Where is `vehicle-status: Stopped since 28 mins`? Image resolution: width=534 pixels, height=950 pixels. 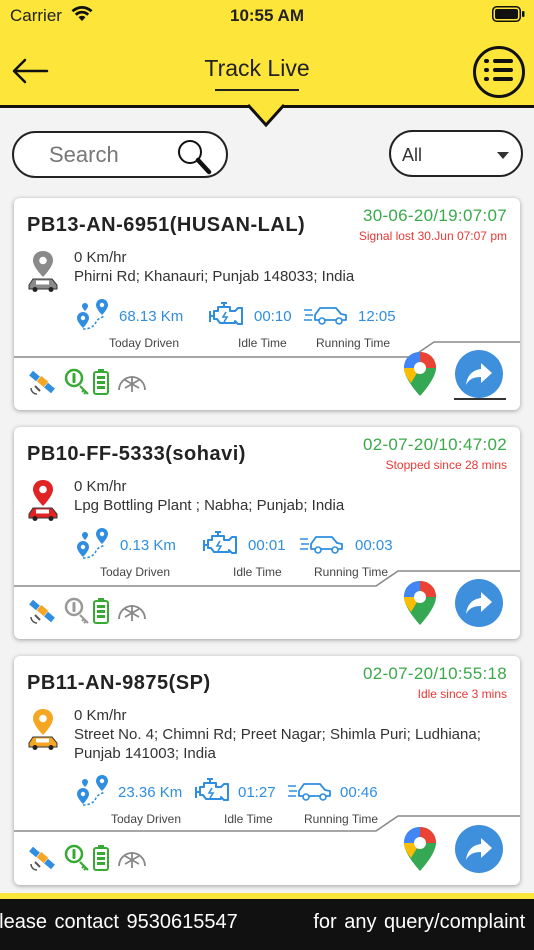 vehicle-status: Stopped since 28 mins is located at coordinates (446, 465).